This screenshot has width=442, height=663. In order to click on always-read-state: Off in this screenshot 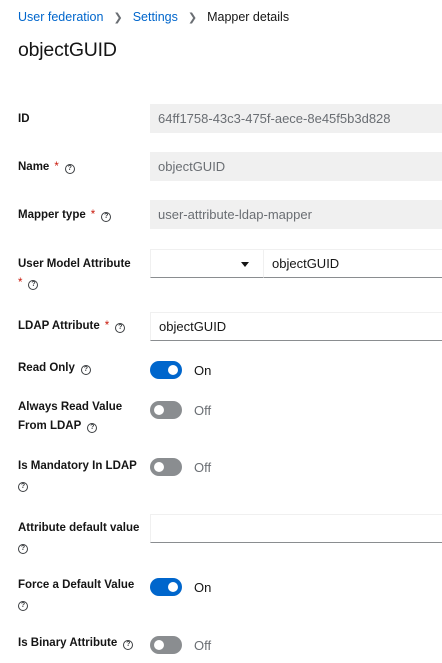, I will do `click(203, 410)`.